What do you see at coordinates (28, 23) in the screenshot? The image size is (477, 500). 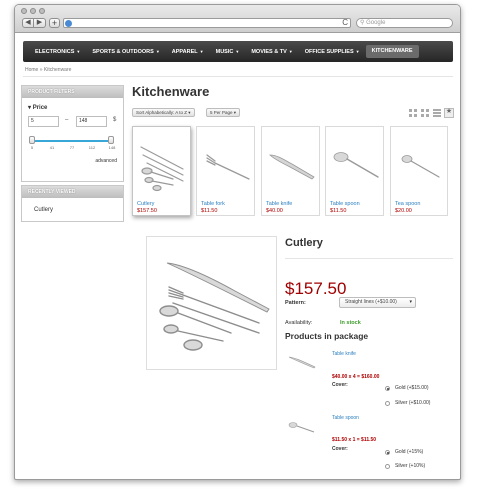 I see `back-button: ◀` at bounding box center [28, 23].